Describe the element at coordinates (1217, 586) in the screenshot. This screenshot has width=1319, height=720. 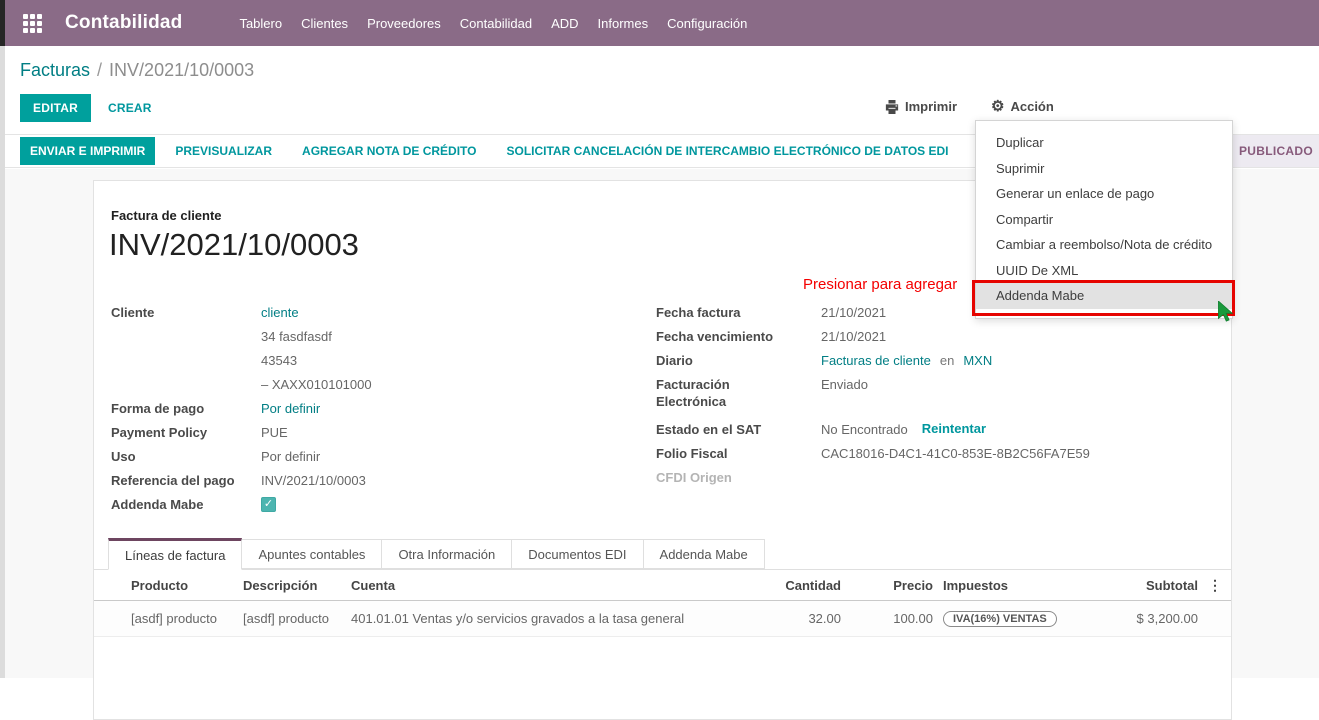
I see `column-options-icon: ⋮` at that location.